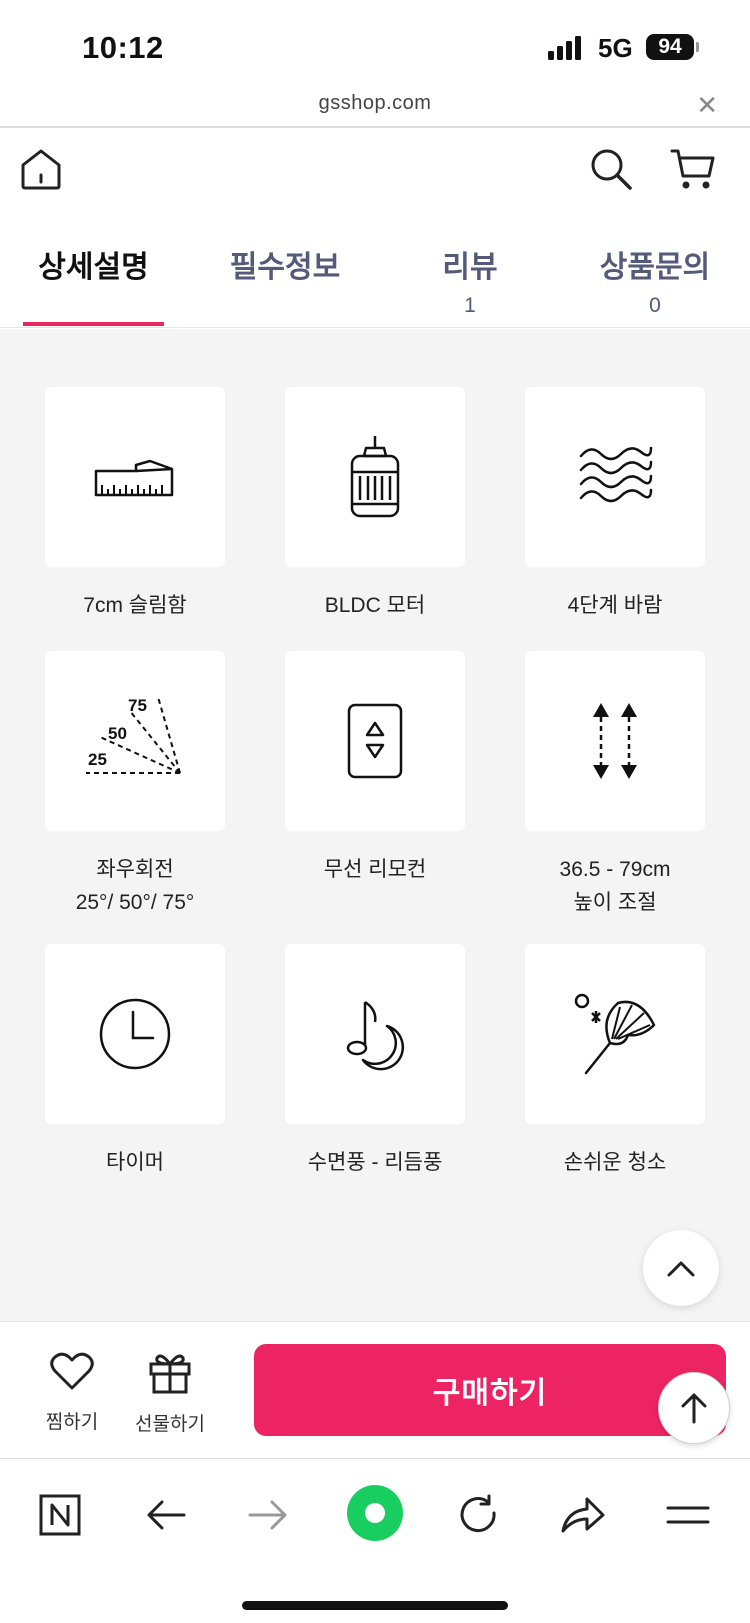  Describe the element at coordinates (375, 103) in the screenshot. I see `url-text: gsshop.com` at that location.